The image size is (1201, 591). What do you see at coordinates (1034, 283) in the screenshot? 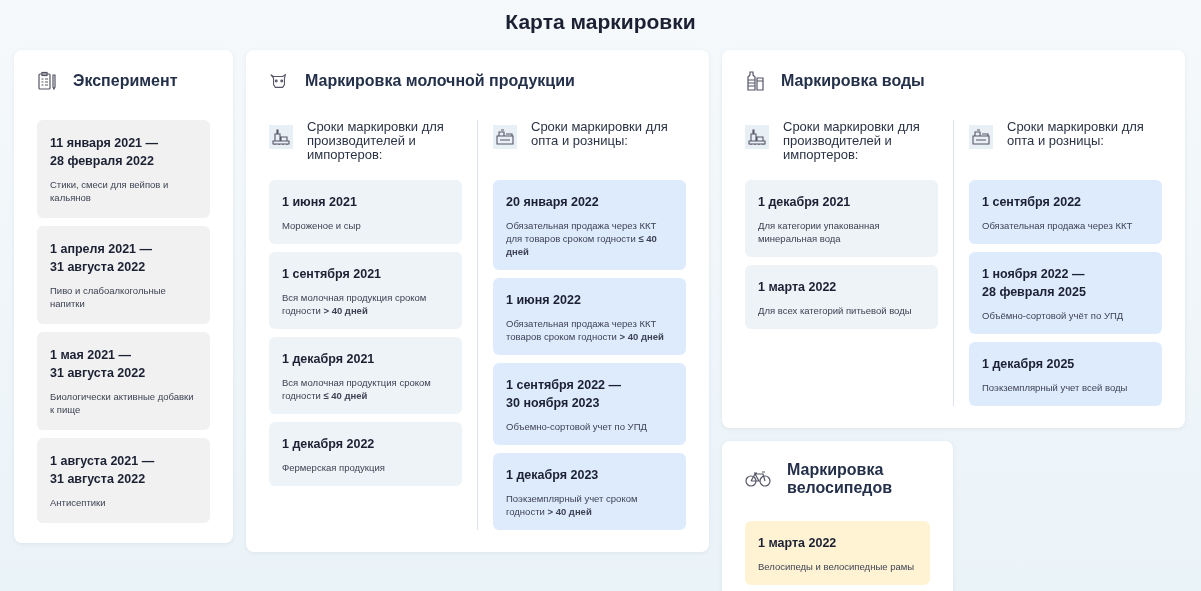
I see `date-label: 1 ноября 2022 — 28 февраля 2025` at bounding box center [1034, 283].